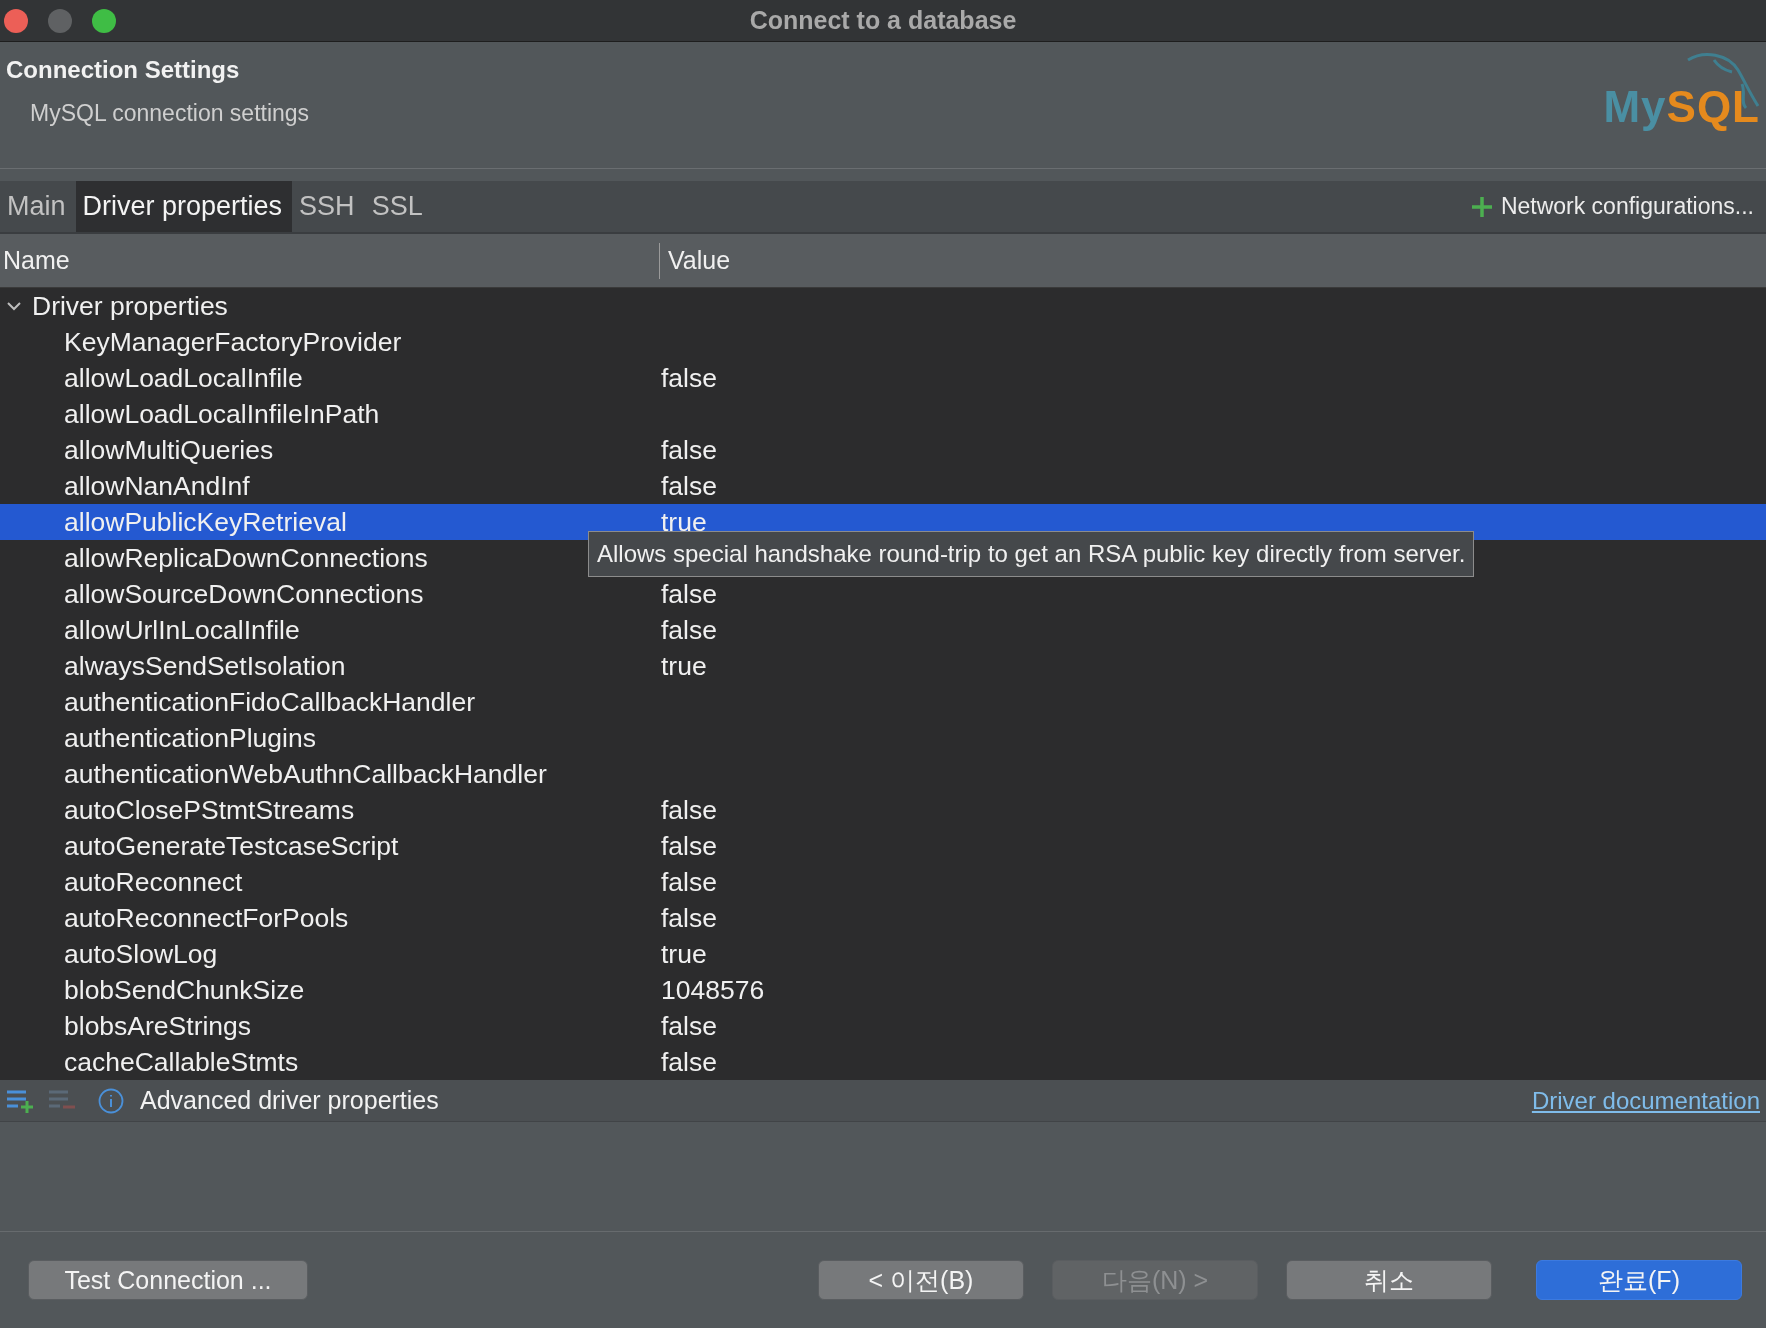  Describe the element at coordinates (883, 20) in the screenshot. I see `window-title: Connect to a database` at that location.